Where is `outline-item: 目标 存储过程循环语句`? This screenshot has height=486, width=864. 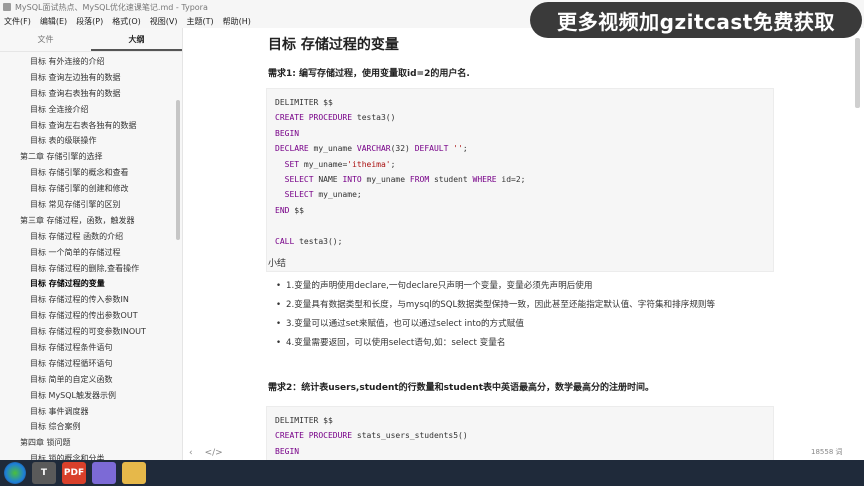 outline-item: 目标 存储过程循环语句 is located at coordinates (88, 364).